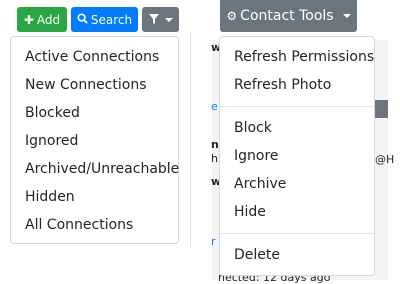  Describe the element at coordinates (94, 85) in the screenshot. I see `menu-item-new-connections: New Connections` at that location.